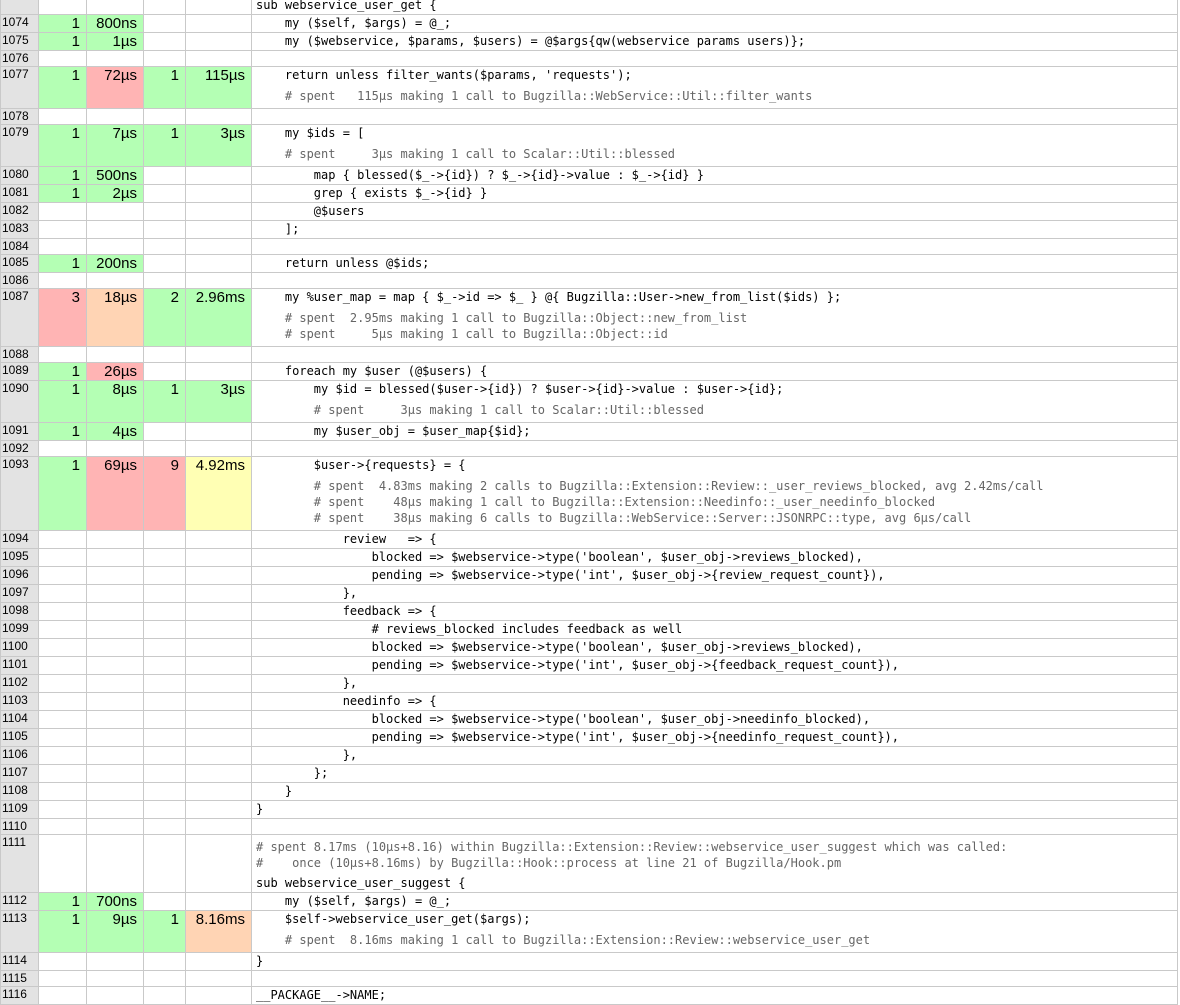 This screenshot has width=1180, height=1005. I want to click on line-number: 1105, so click(19, 737).